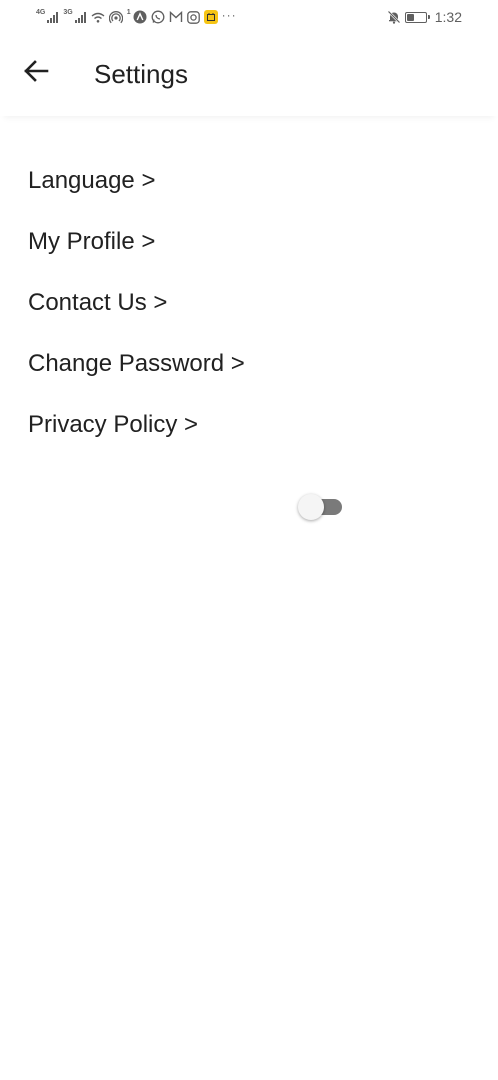 The width and height of the screenshot is (498, 1080). I want to click on status-bar: 4G 3G 1 ··· 1:32, so click(249, 17).